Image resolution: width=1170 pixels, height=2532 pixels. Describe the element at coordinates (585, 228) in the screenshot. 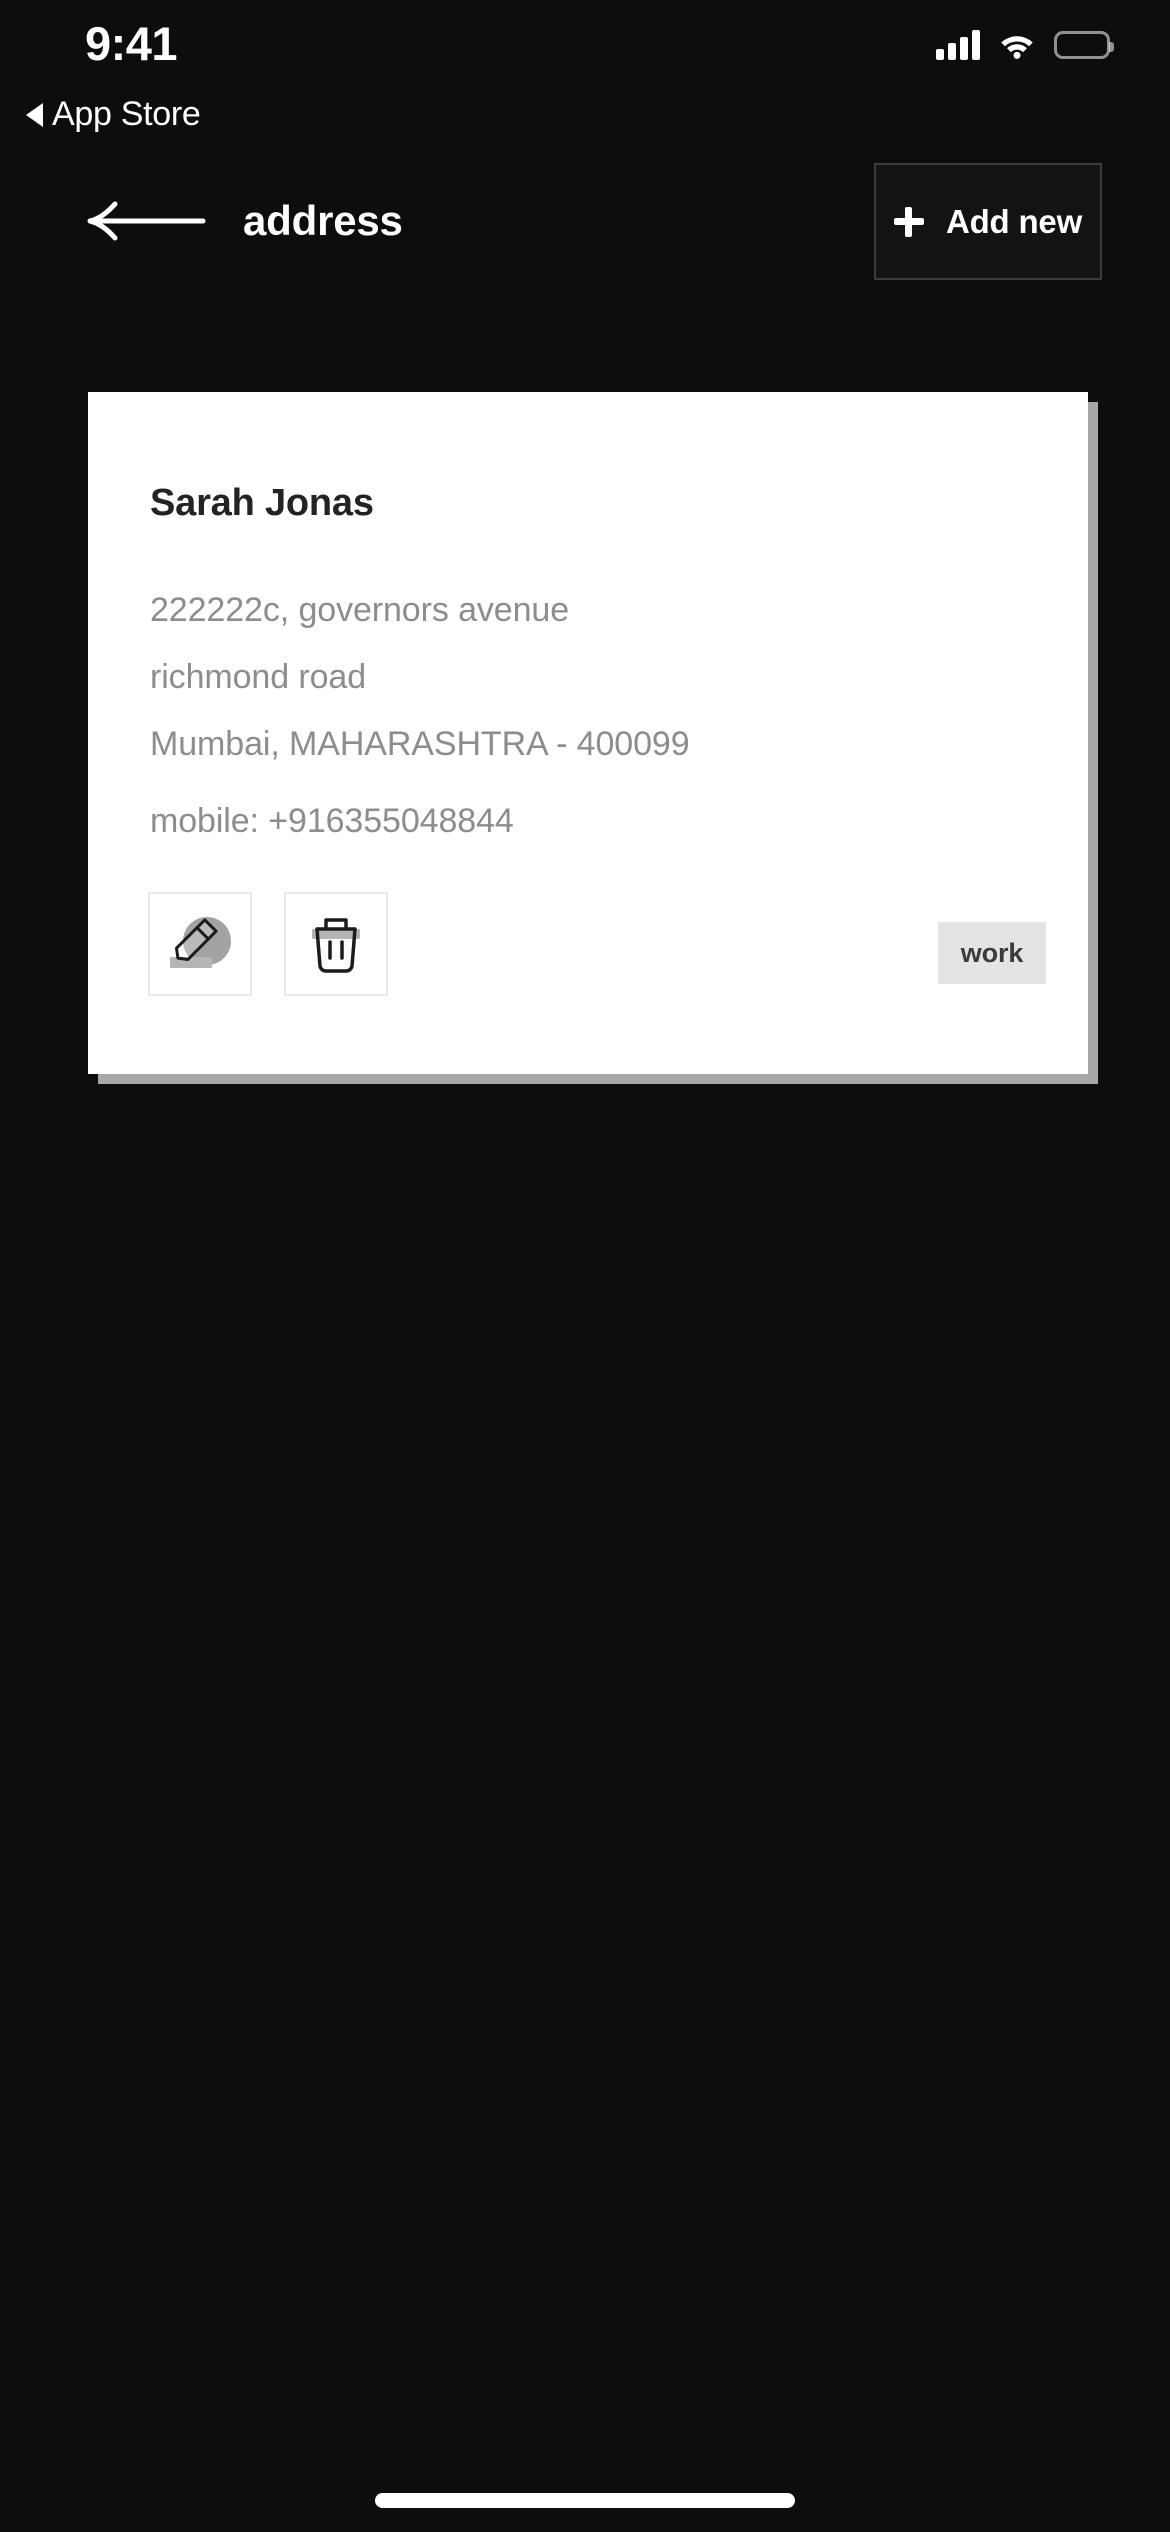

I see `page-header: address Add new` at that location.